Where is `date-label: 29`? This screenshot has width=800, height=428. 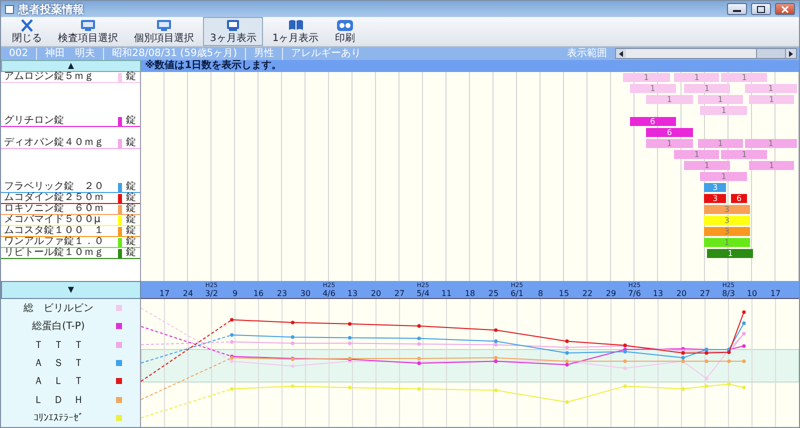 date-label: 29 is located at coordinates (611, 293).